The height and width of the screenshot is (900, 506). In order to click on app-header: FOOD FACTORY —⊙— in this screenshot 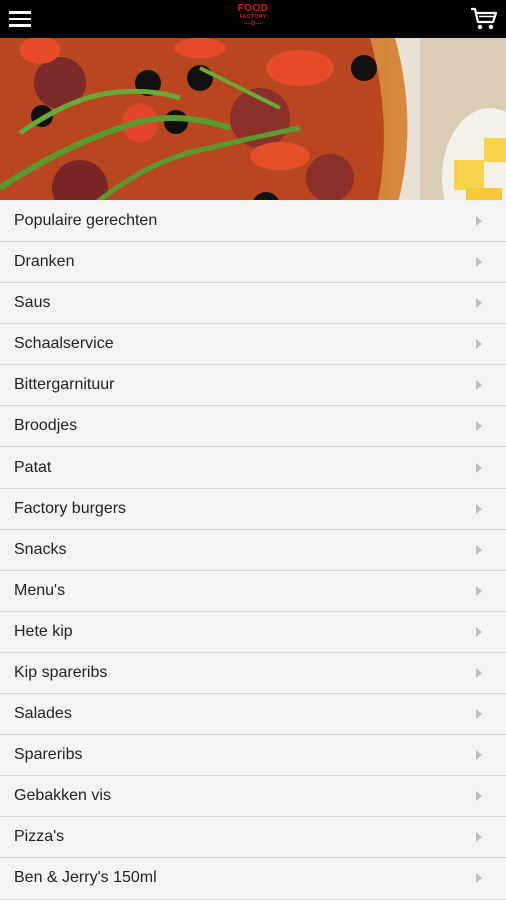, I will do `click(253, 19)`.